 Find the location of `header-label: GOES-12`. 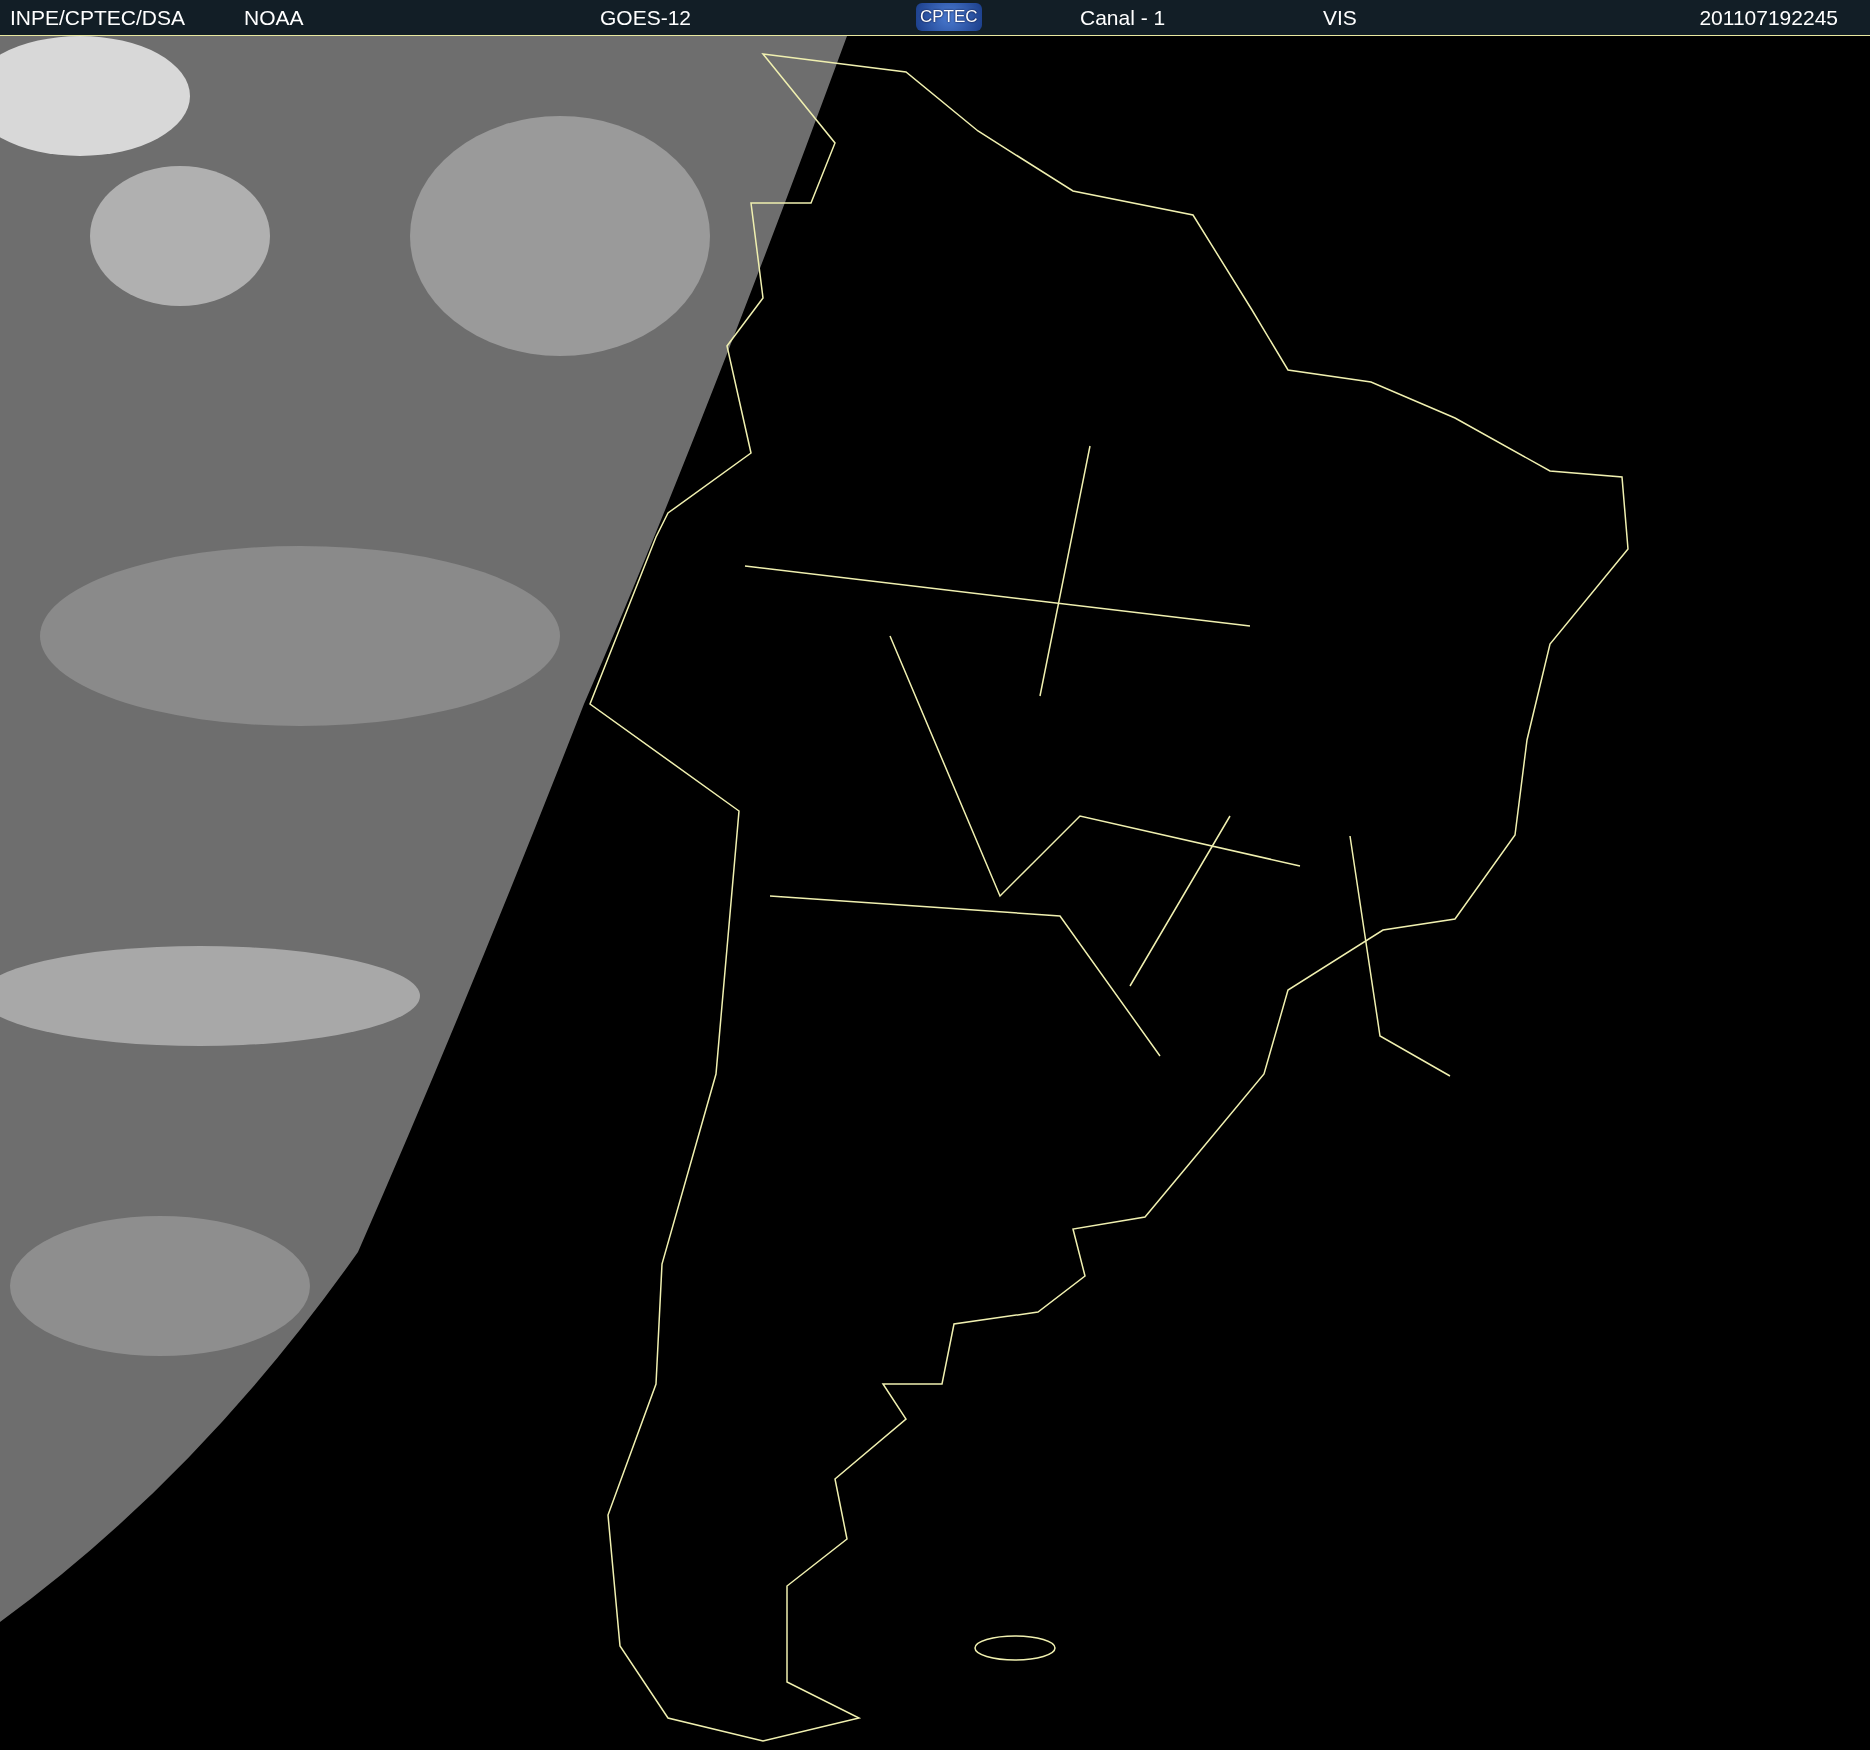

header-label: GOES-12 is located at coordinates (646, 17).